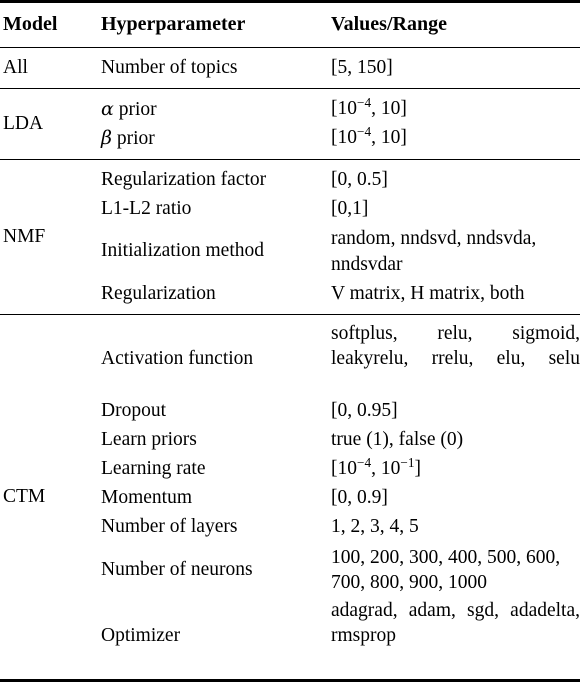 The width and height of the screenshot is (580, 682). I want to click on param-value: [0, 0.95], so click(364, 411).